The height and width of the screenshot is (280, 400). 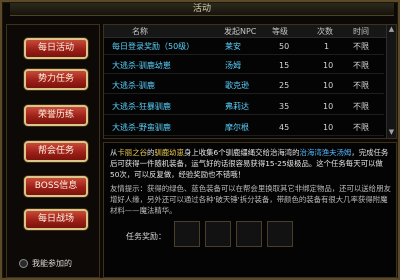 I want to click on row-level: 15, so click(x=284, y=65).